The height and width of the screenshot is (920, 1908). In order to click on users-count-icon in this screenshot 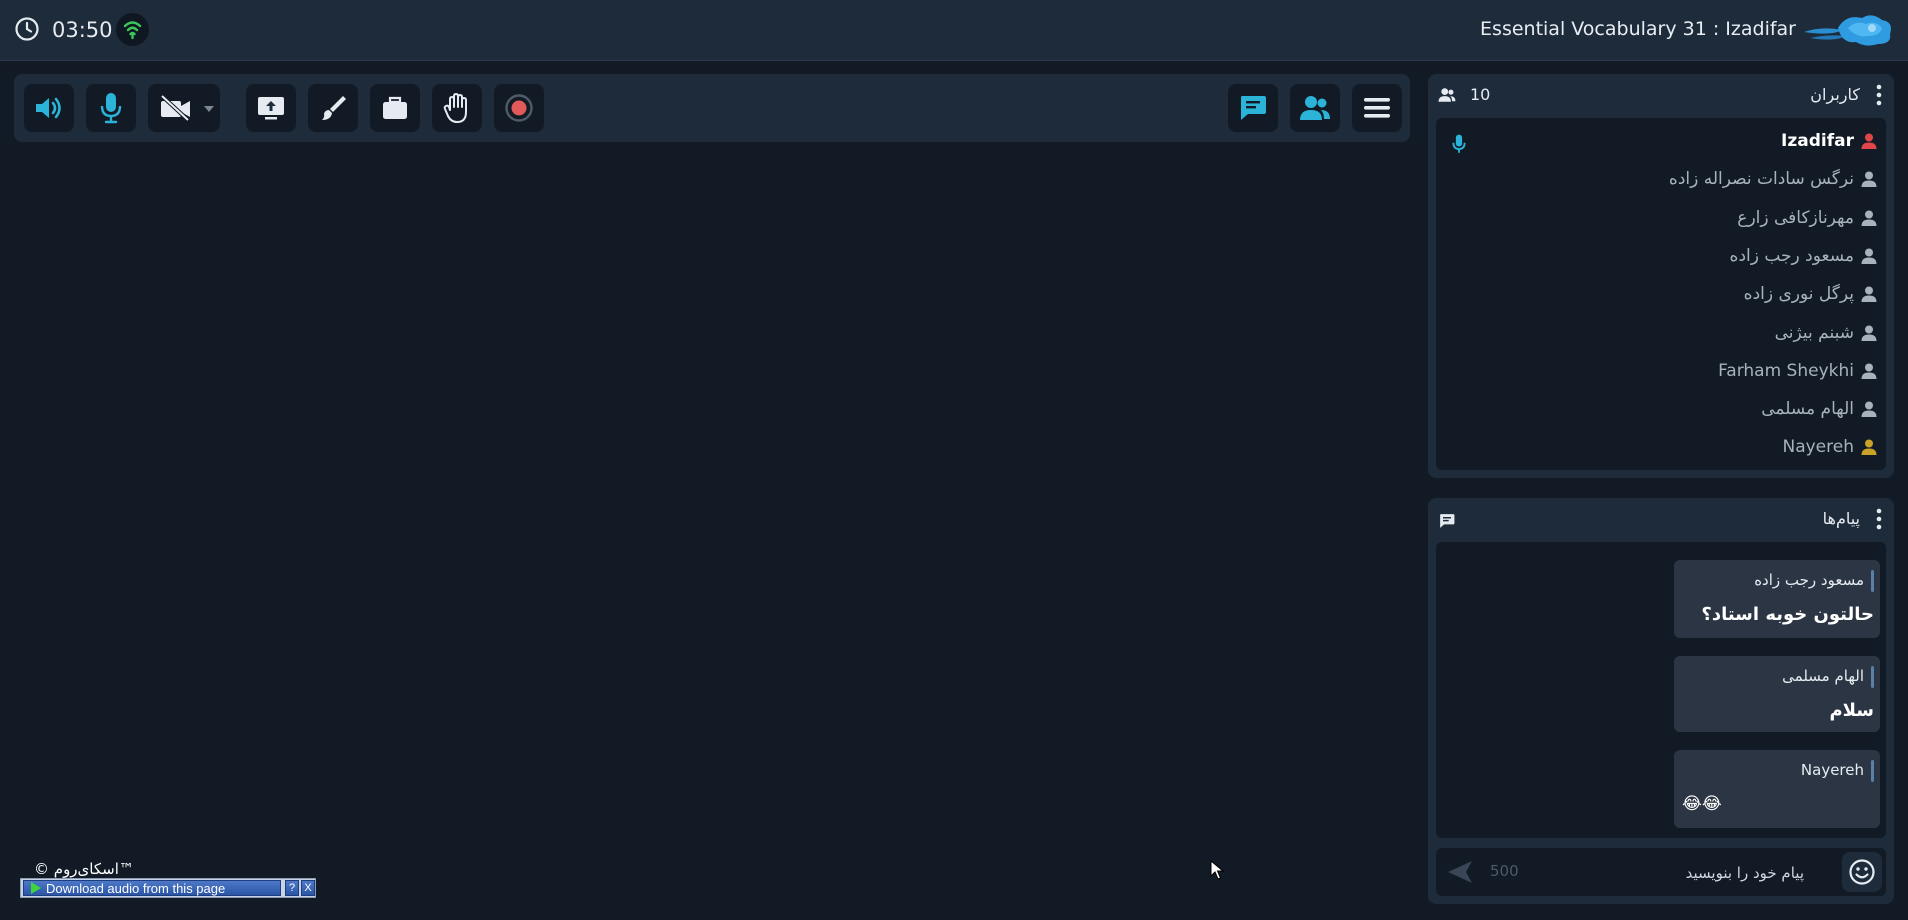, I will do `click(1447, 95)`.